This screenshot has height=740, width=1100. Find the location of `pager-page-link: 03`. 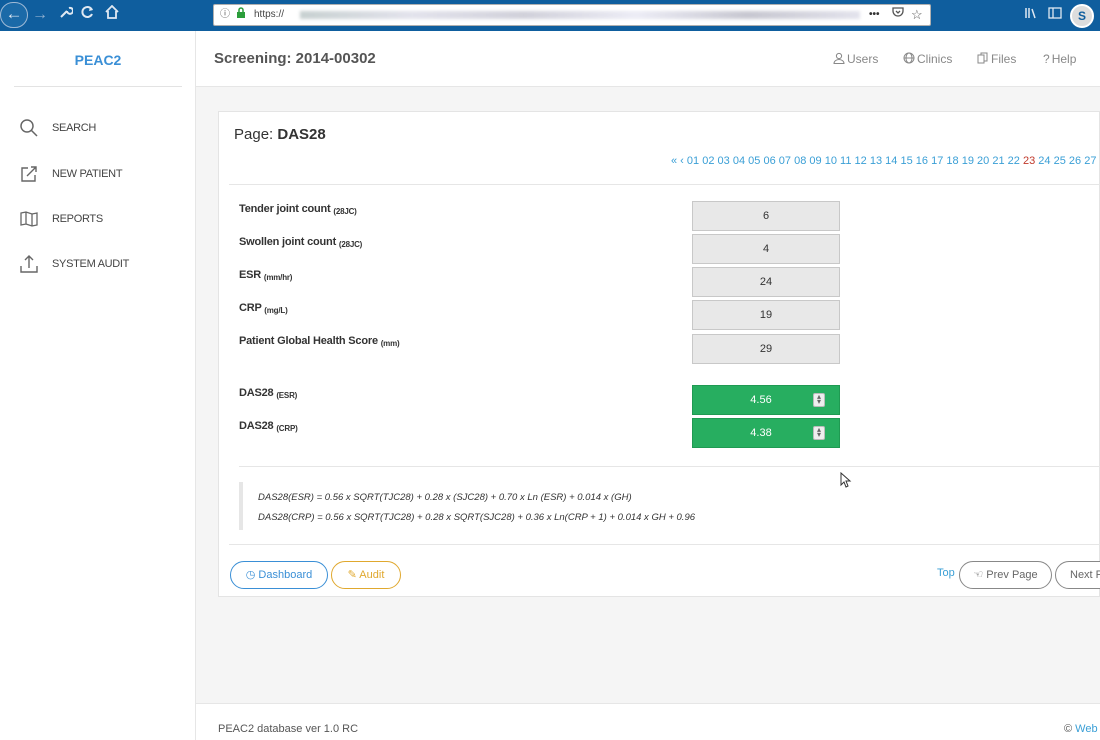

pager-page-link: 03 is located at coordinates (724, 161).